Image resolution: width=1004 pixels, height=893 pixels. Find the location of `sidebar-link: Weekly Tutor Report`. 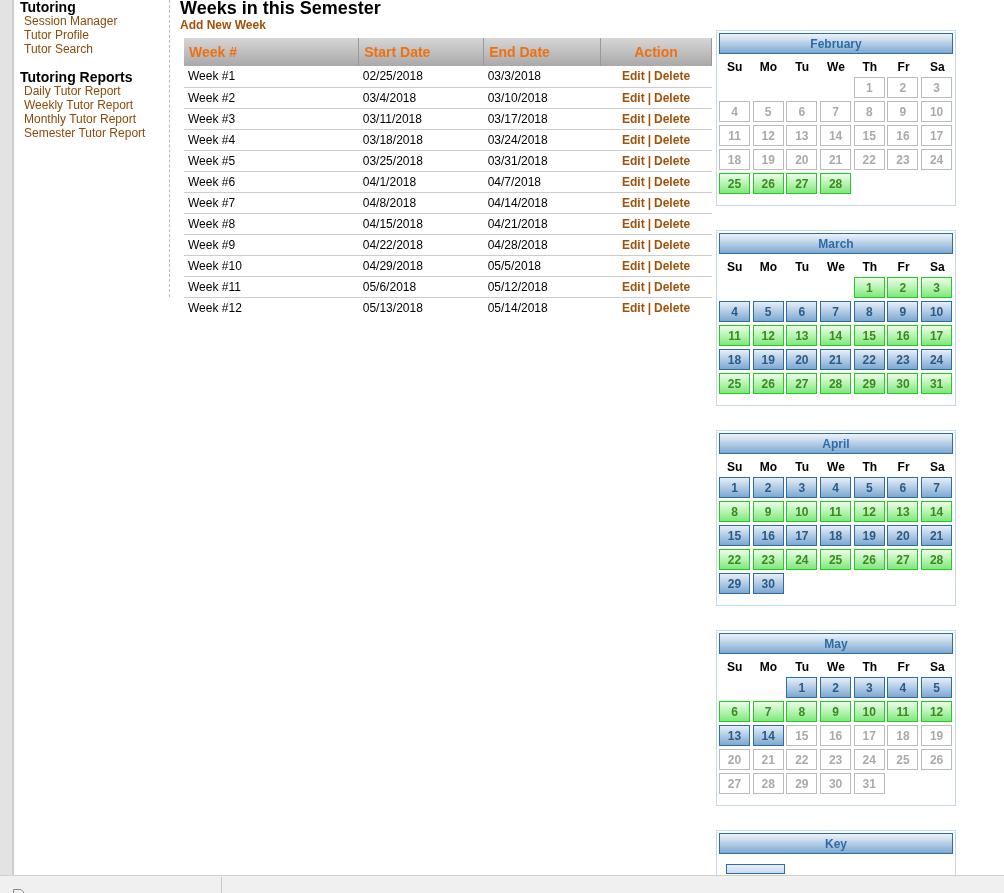

sidebar-link: Weekly Tutor Report is located at coordinates (94, 105).